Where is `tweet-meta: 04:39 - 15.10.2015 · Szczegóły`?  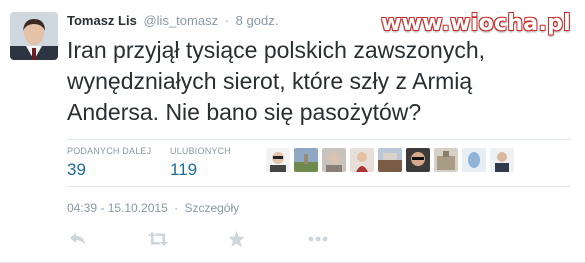
tweet-meta: 04:39 - 15.10.2015 · Szczegóły is located at coordinates (153, 208).